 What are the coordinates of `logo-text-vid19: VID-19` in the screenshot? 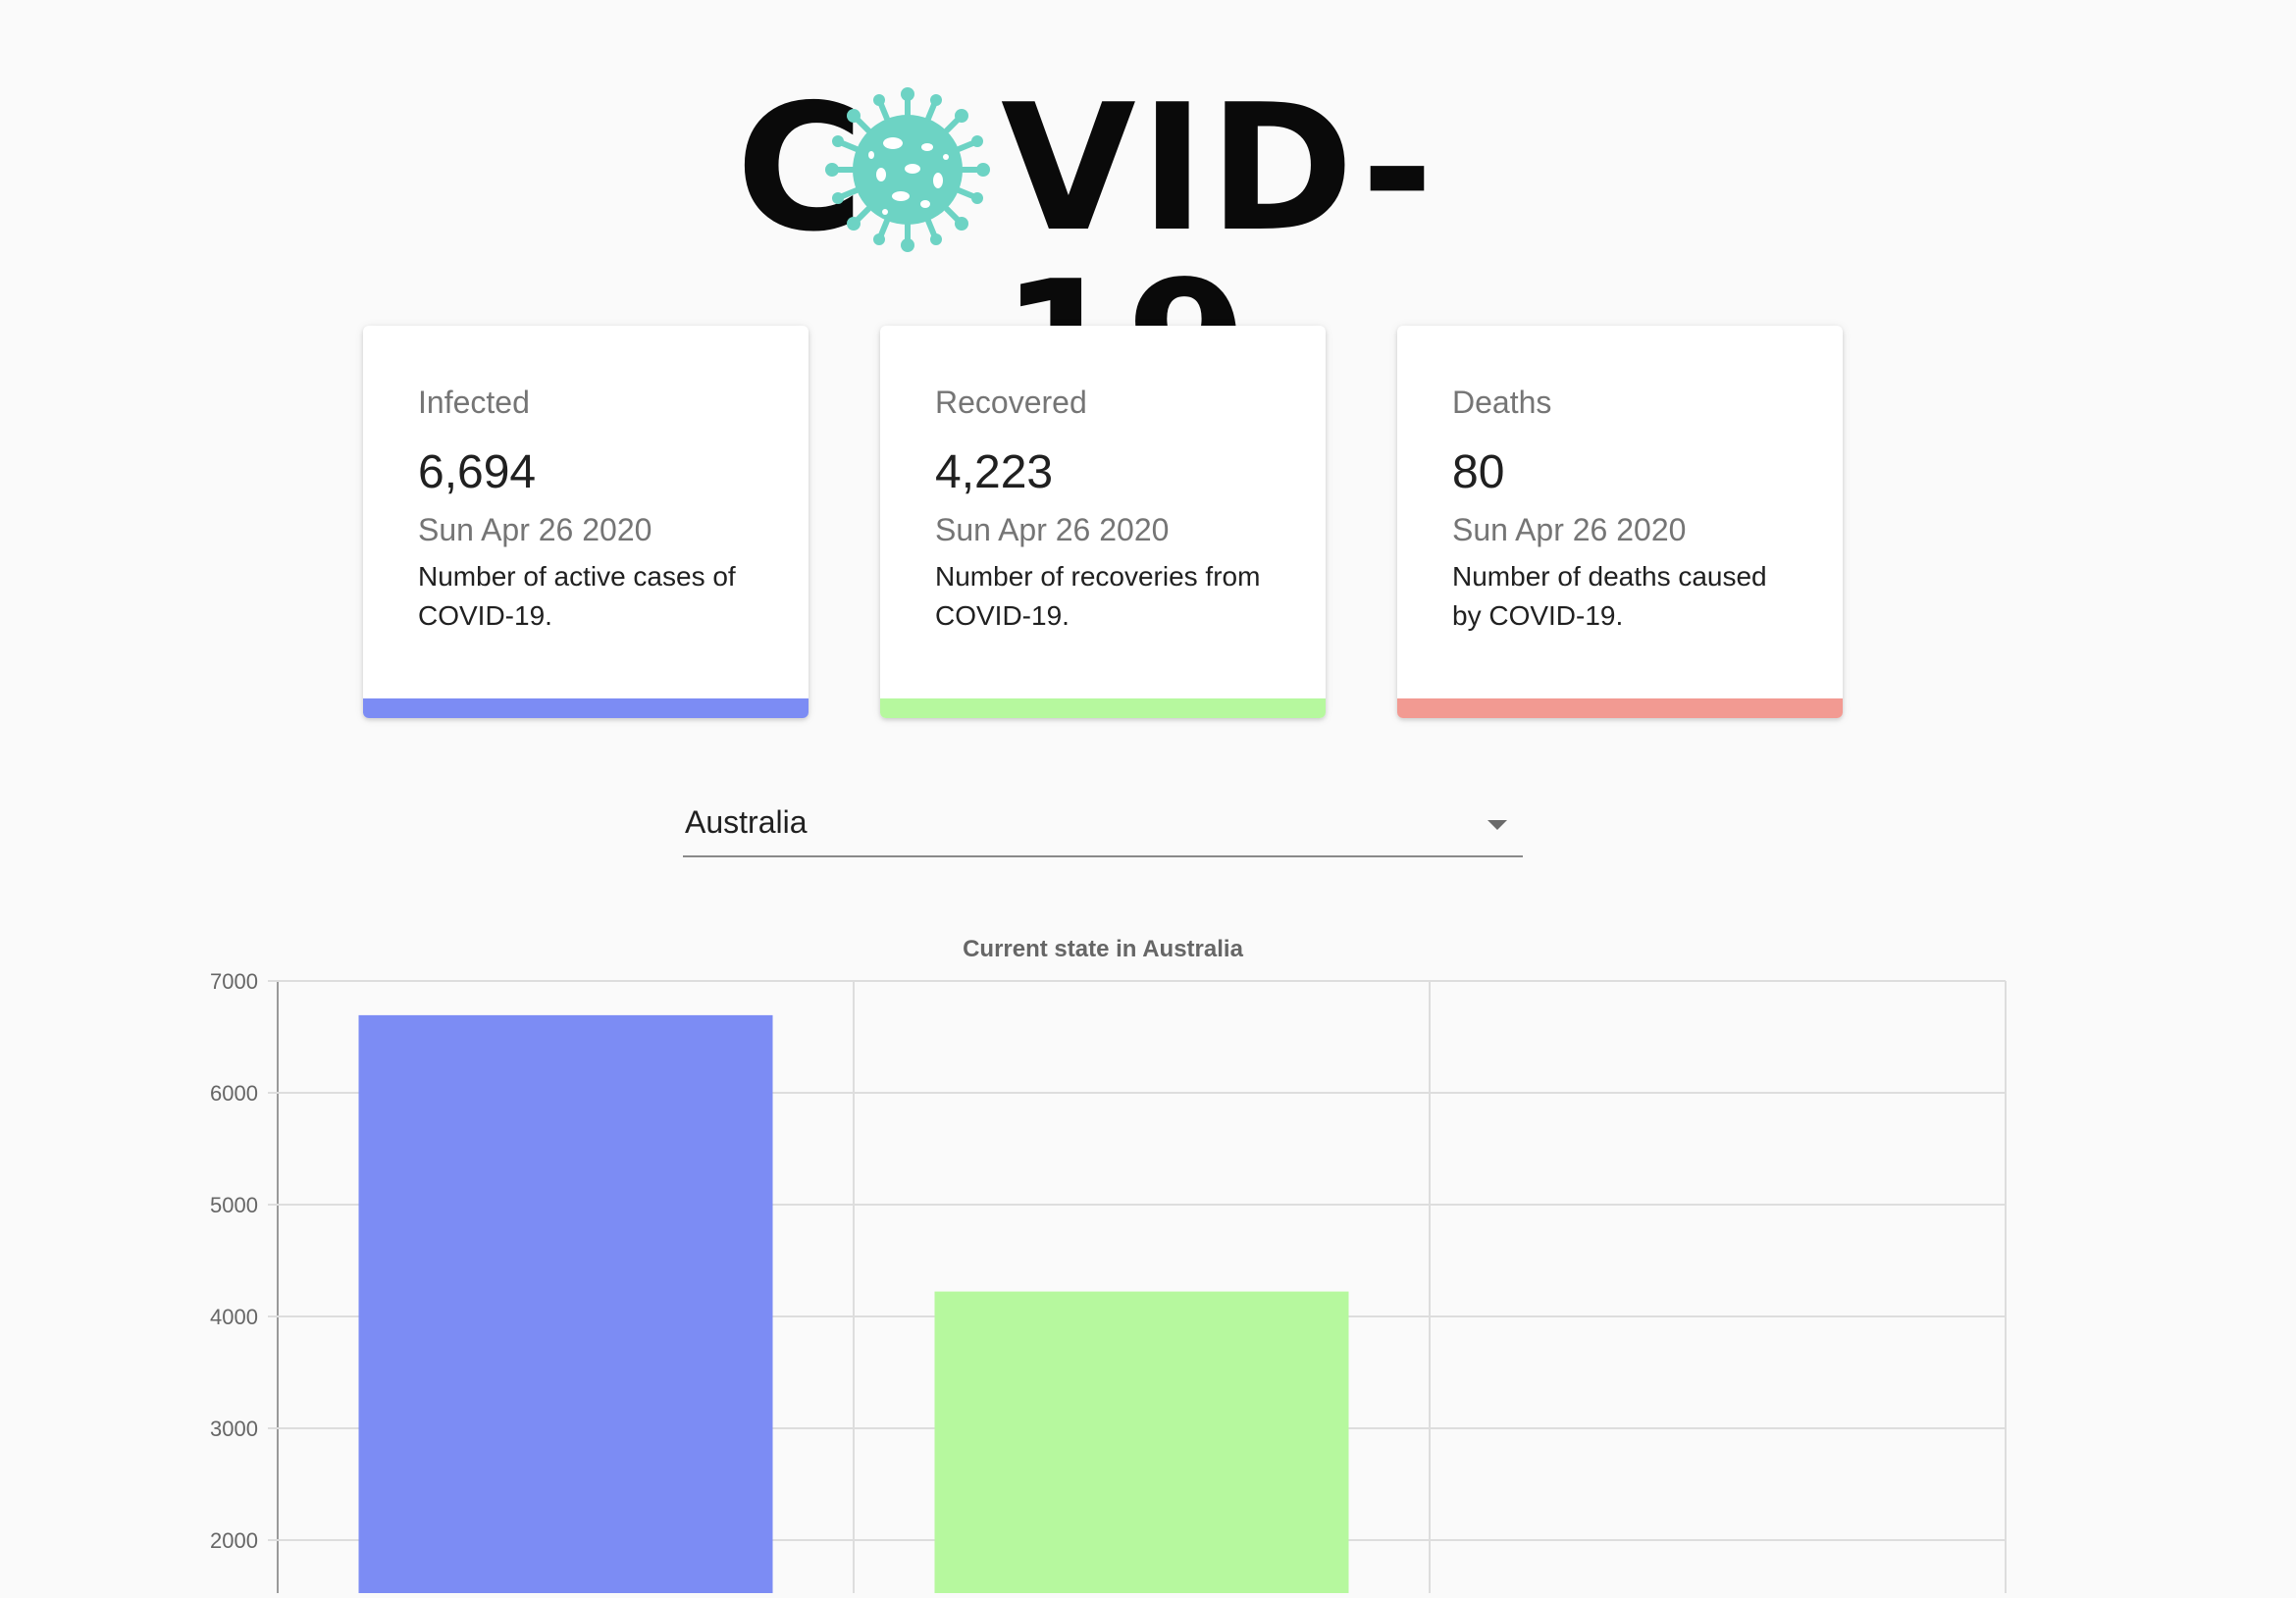 It's located at (1219, 250).